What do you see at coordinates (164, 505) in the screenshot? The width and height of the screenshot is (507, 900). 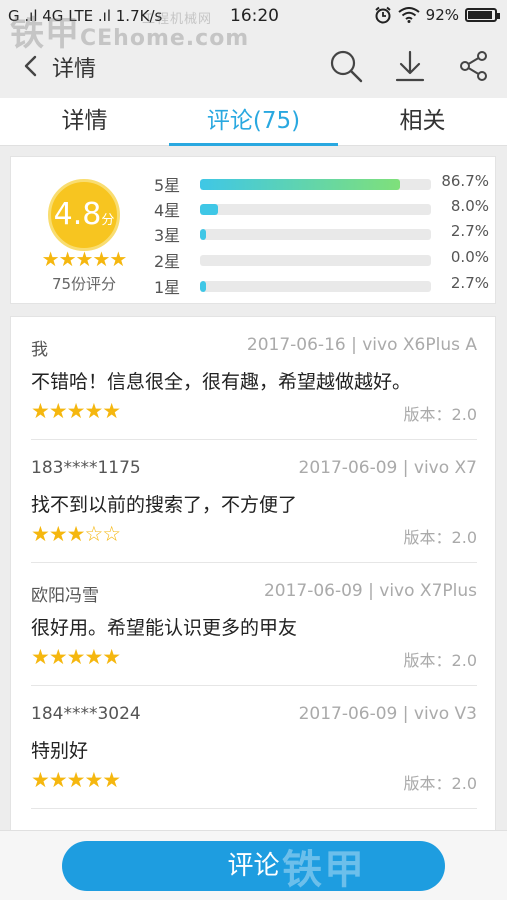 I see `review-content: 找不到以前的搜索了，不方便了` at bounding box center [164, 505].